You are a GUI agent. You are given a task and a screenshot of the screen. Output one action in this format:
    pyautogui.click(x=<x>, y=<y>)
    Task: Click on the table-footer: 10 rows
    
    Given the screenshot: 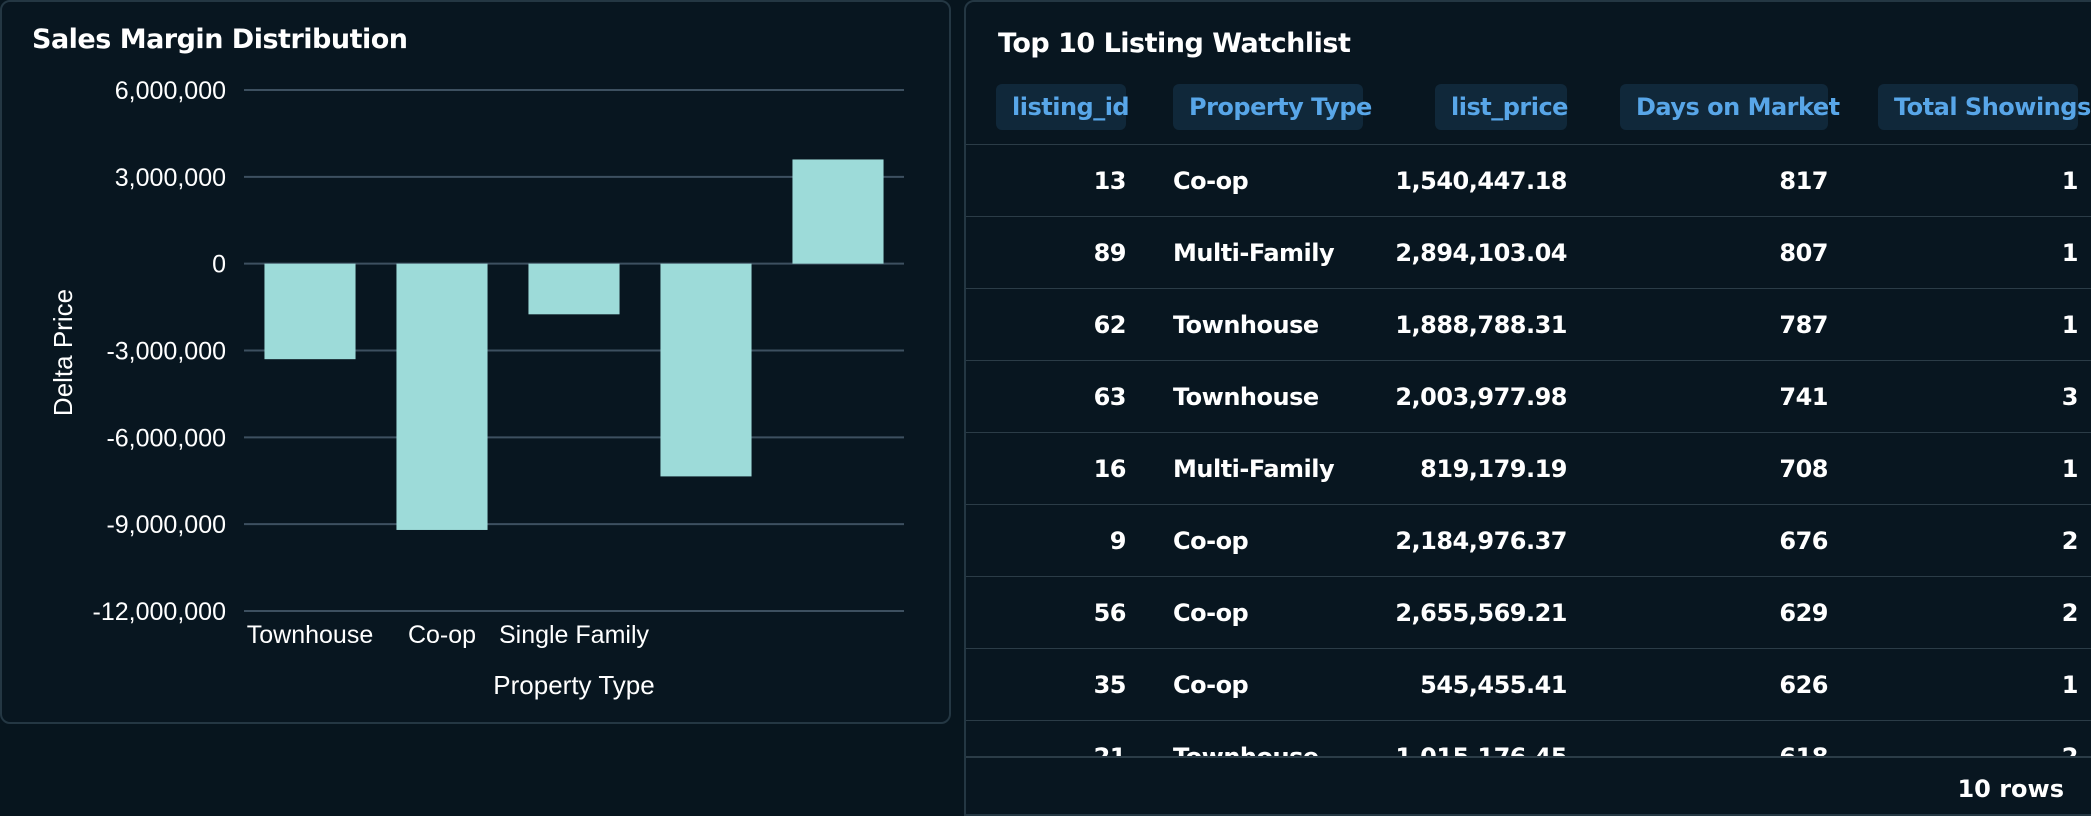 What is the action you would take?
    pyautogui.click(x=1528, y=785)
    